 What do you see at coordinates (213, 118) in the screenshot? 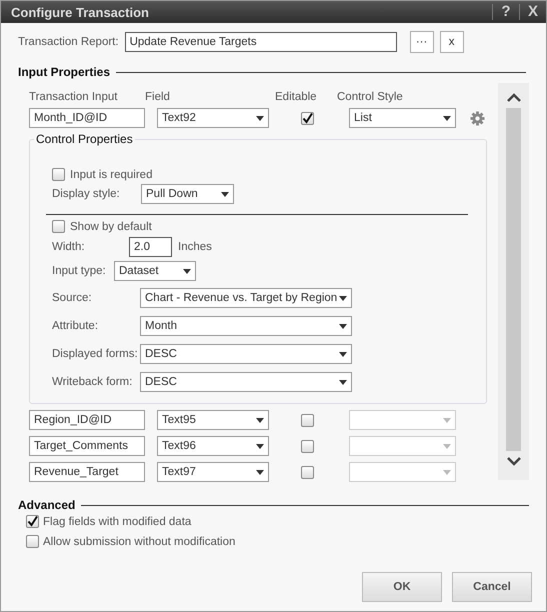
I see `field-dropdown: Text92` at bounding box center [213, 118].